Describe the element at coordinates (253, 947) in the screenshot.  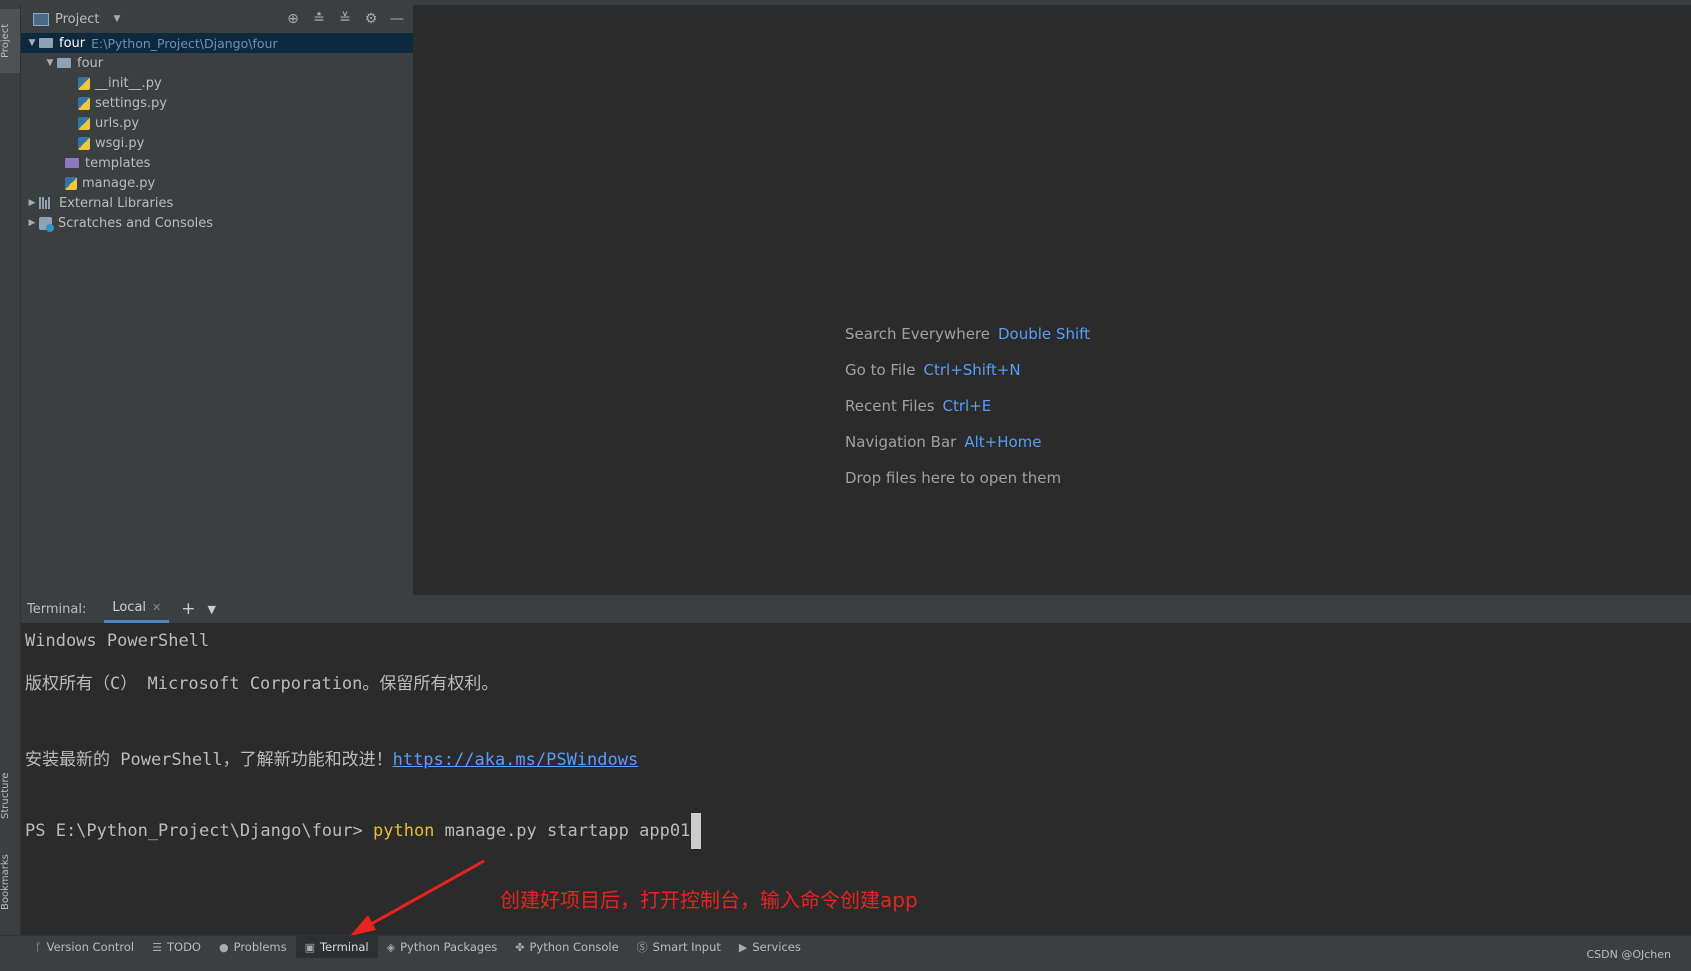
I see `tab-problems: ● Problems` at that location.